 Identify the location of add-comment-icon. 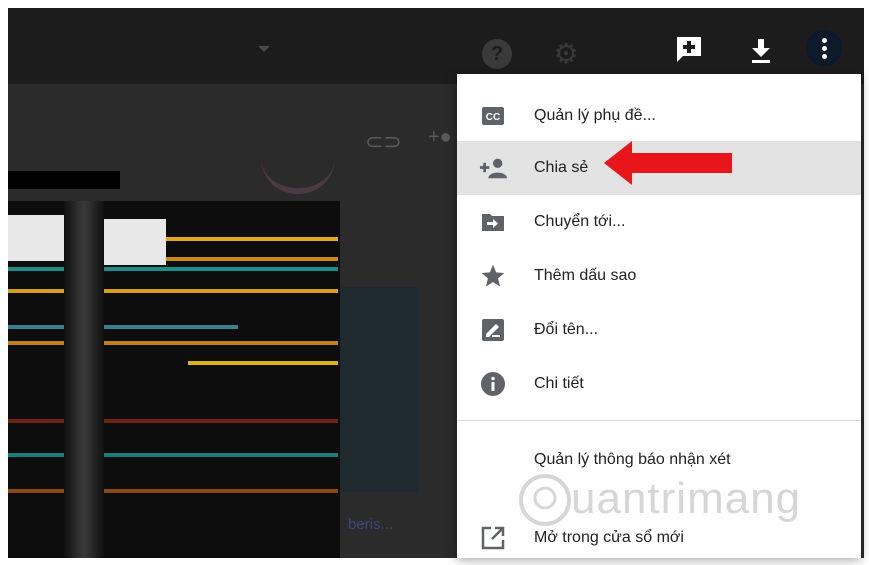
(689, 49).